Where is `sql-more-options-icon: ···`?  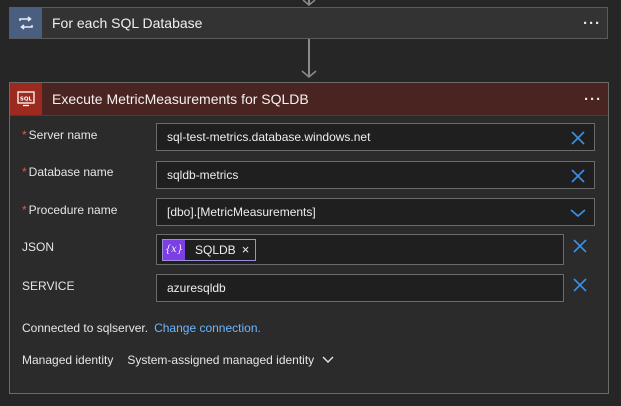
sql-more-options-icon: ··· is located at coordinates (593, 99).